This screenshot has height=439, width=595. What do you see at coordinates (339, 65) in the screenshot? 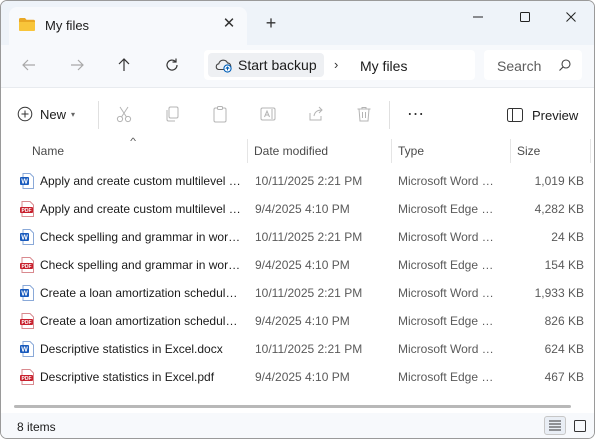
I see `address-bar: Start backup › My files` at bounding box center [339, 65].